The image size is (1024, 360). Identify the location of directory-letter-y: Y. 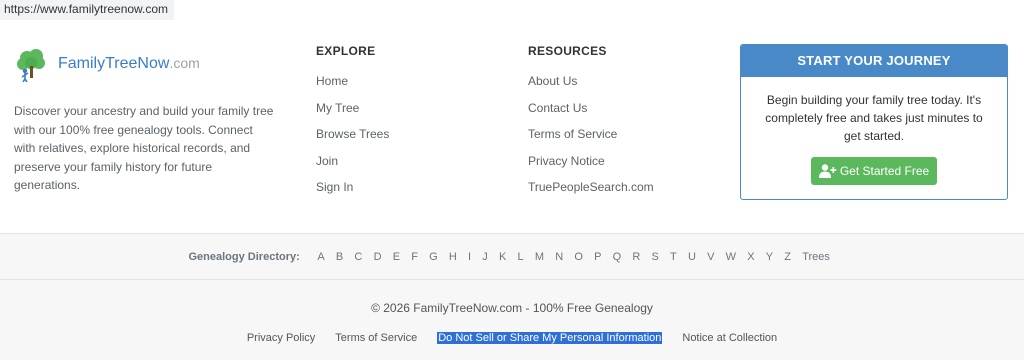
(769, 257).